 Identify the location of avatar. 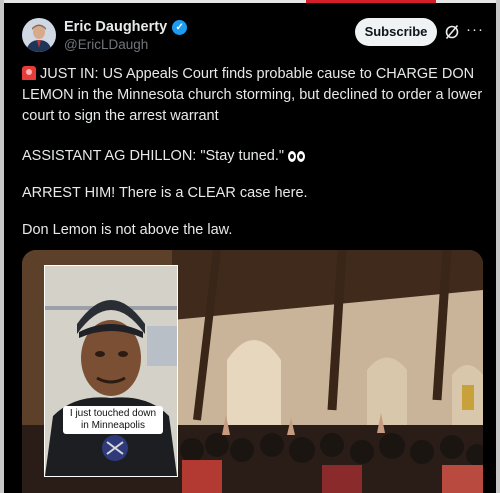
(39, 35).